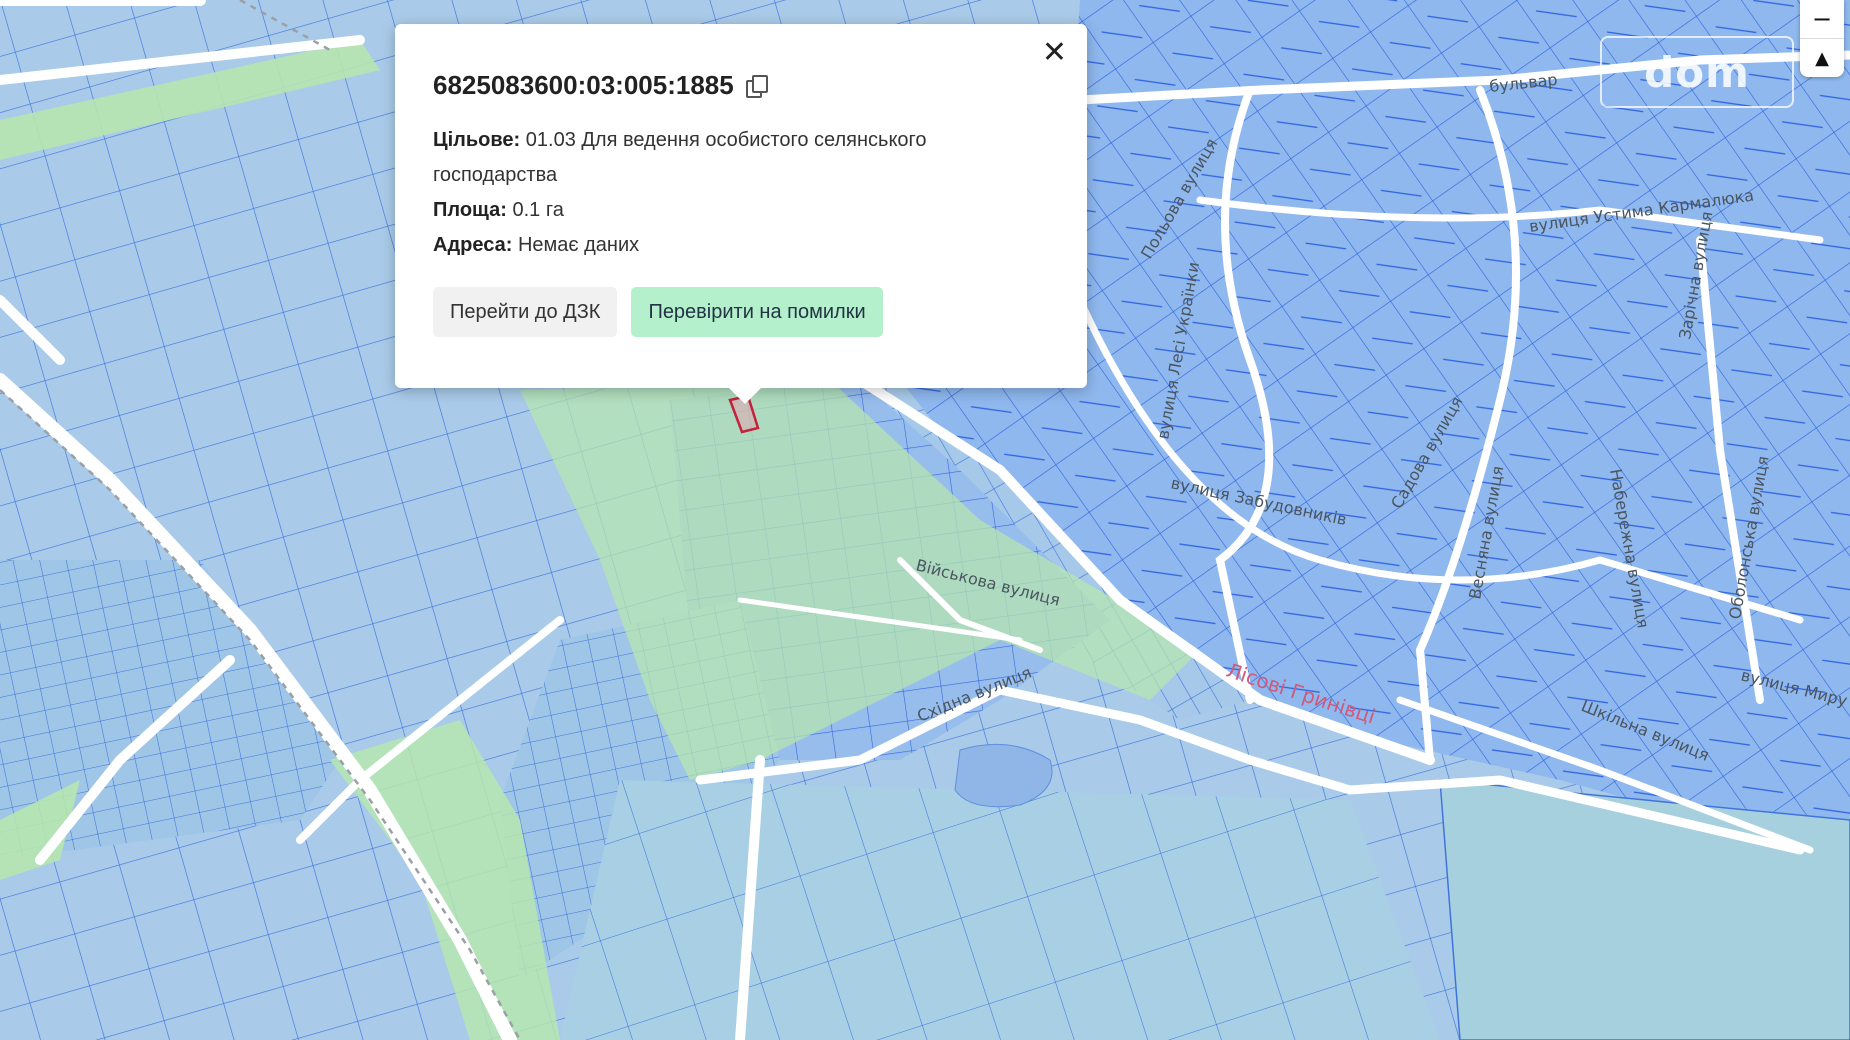  I want to click on close-icon: ✕, so click(1054, 53).